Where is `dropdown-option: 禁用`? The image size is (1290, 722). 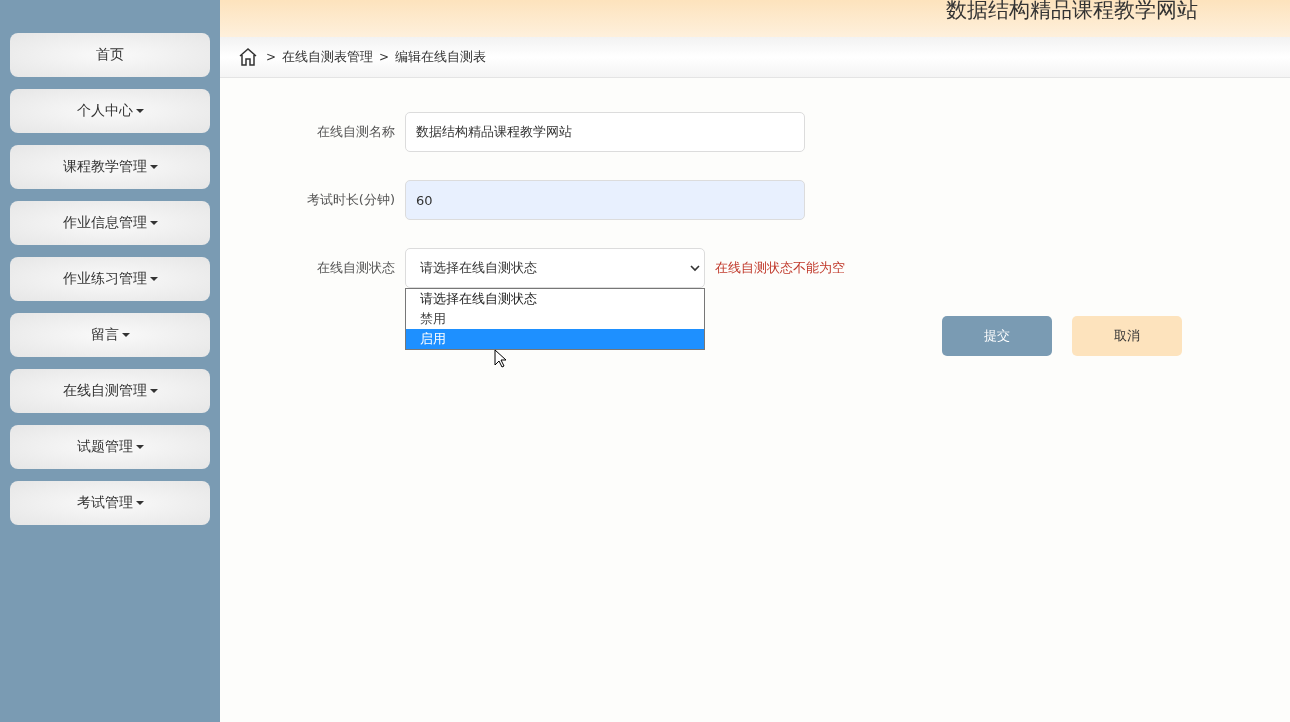
dropdown-option: 禁用 is located at coordinates (555, 319).